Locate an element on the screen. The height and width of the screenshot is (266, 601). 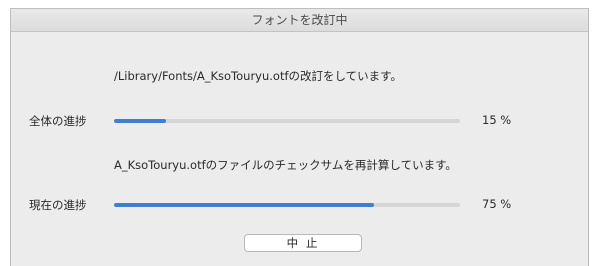
overall-progress-fill is located at coordinates (140, 121).